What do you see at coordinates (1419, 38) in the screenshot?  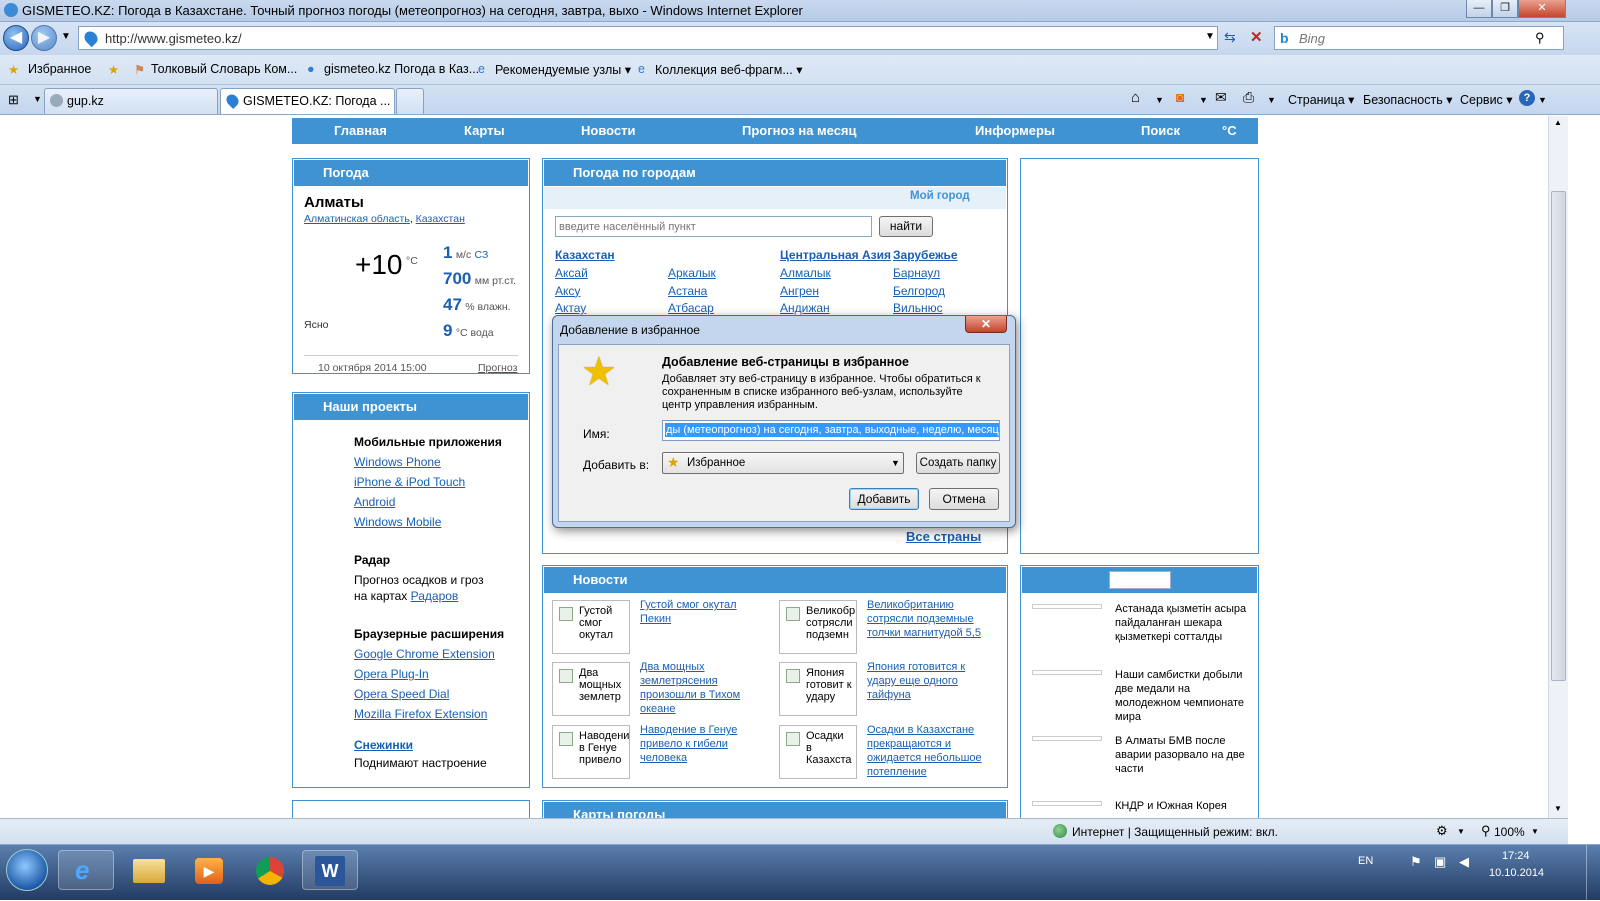 I see `search-box: b Bing ⚲` at bounding box center [1419, 38].